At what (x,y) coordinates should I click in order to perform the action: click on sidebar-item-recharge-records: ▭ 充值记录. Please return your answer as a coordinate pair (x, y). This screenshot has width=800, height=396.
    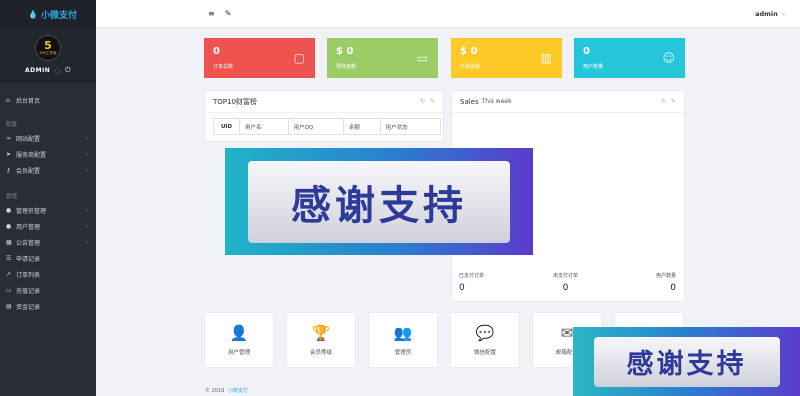
    Looking at the image, I should click on (48, 290).